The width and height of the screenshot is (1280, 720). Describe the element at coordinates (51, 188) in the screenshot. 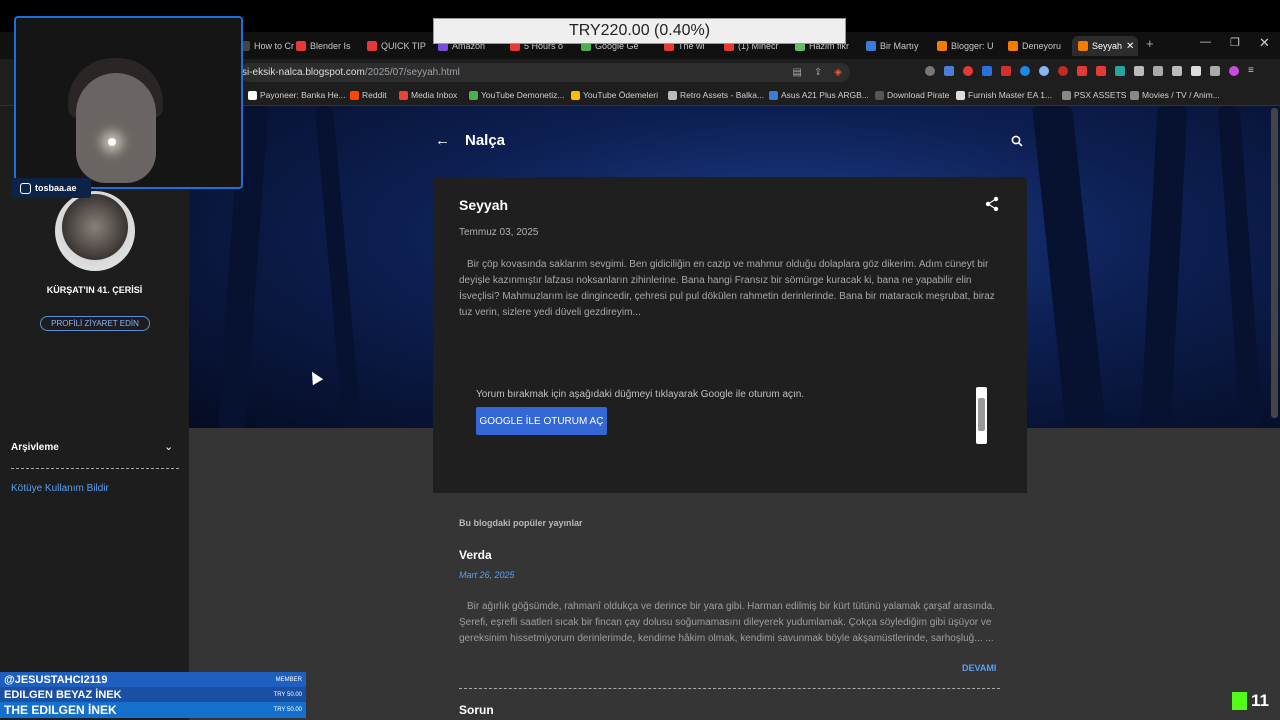

I see `instagram-handle: tosbaa.ae` at that location.